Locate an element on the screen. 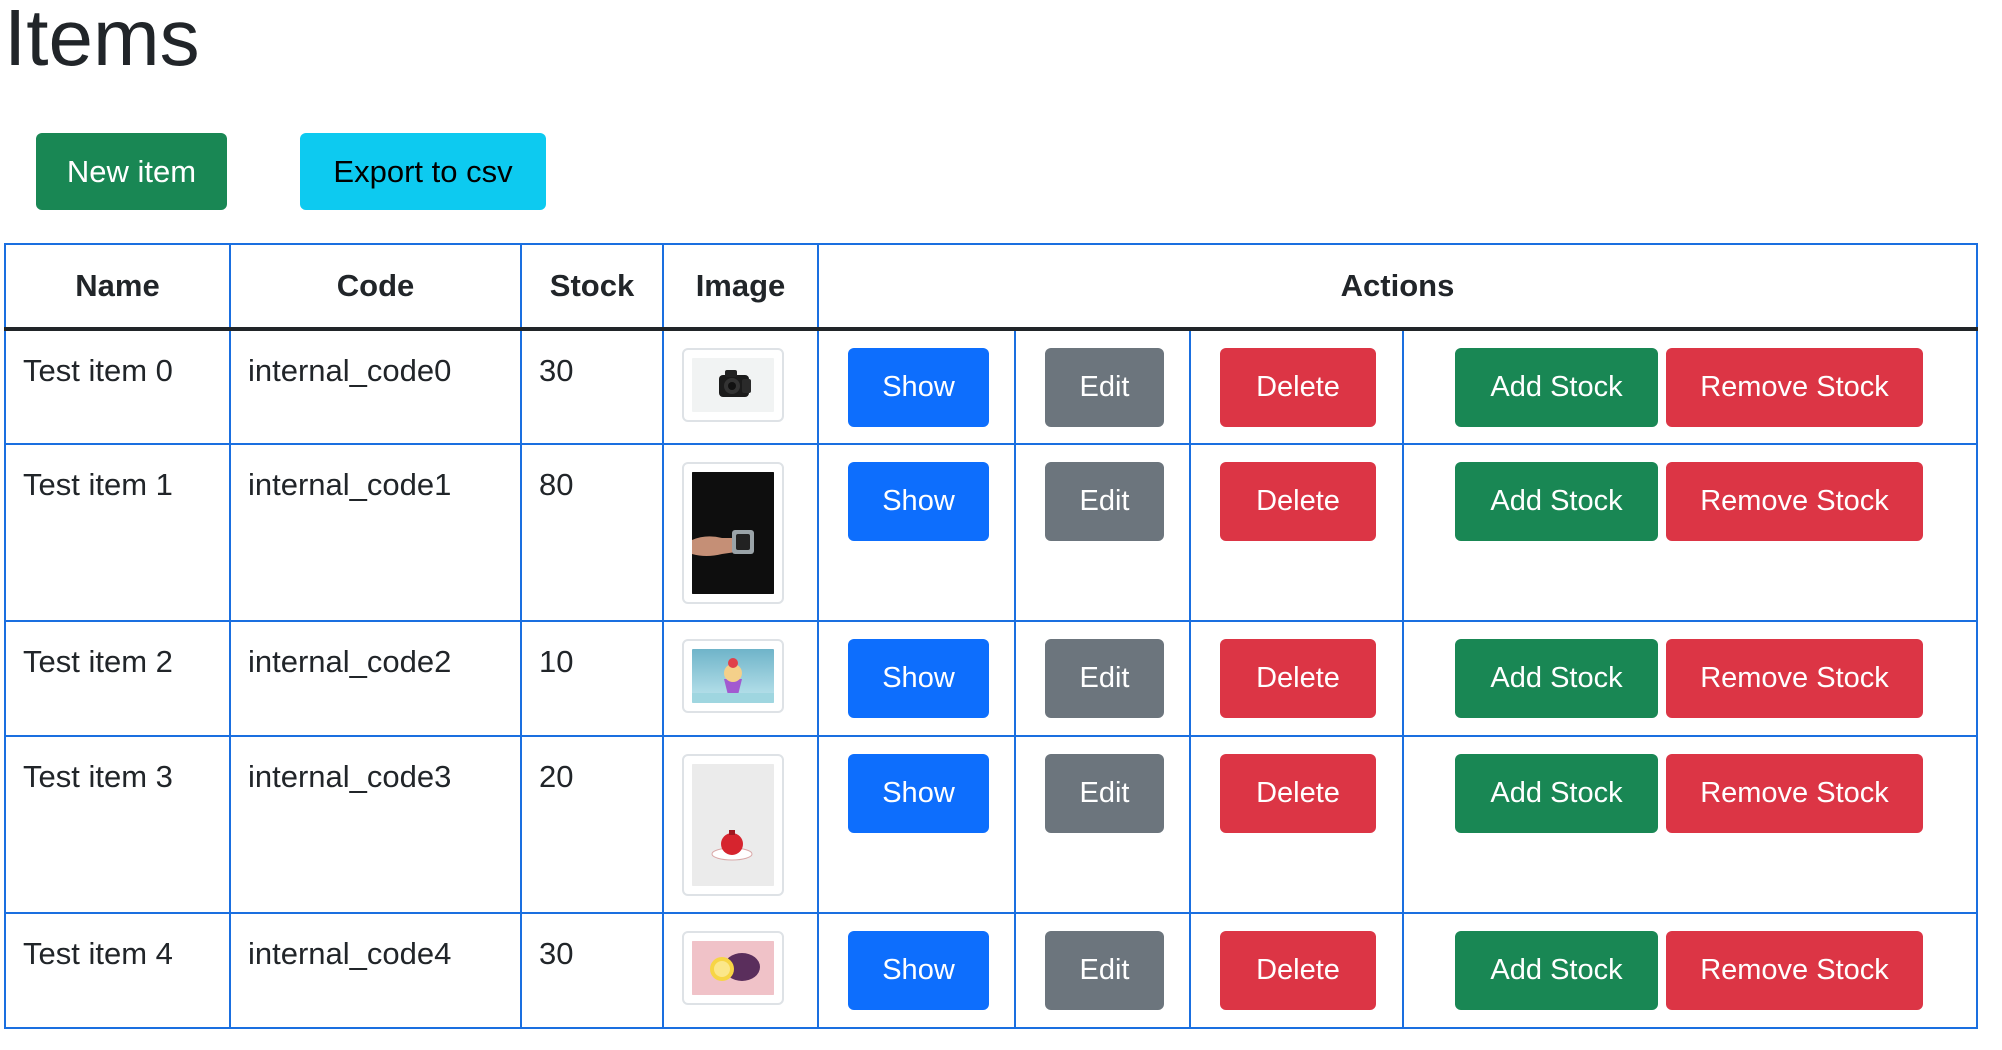 The width and height of the screenshot is (2002, 1050). pomegranate-on-plate-photo is located at coordinates (733, 825).